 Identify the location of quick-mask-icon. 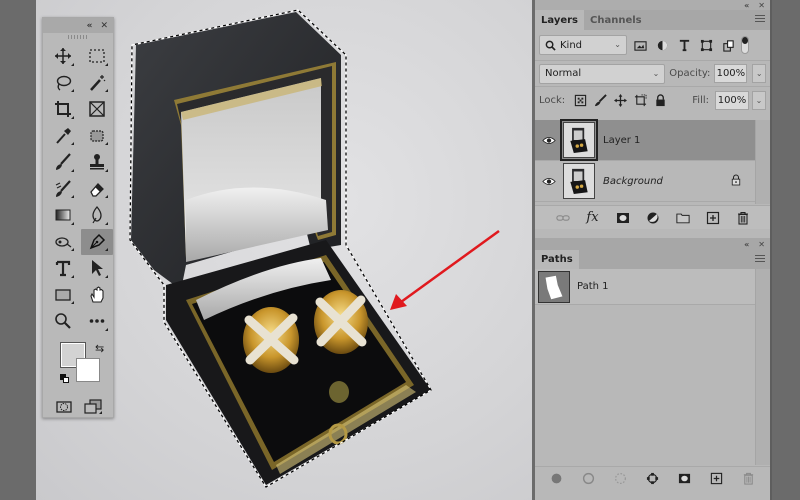
(63, 406).